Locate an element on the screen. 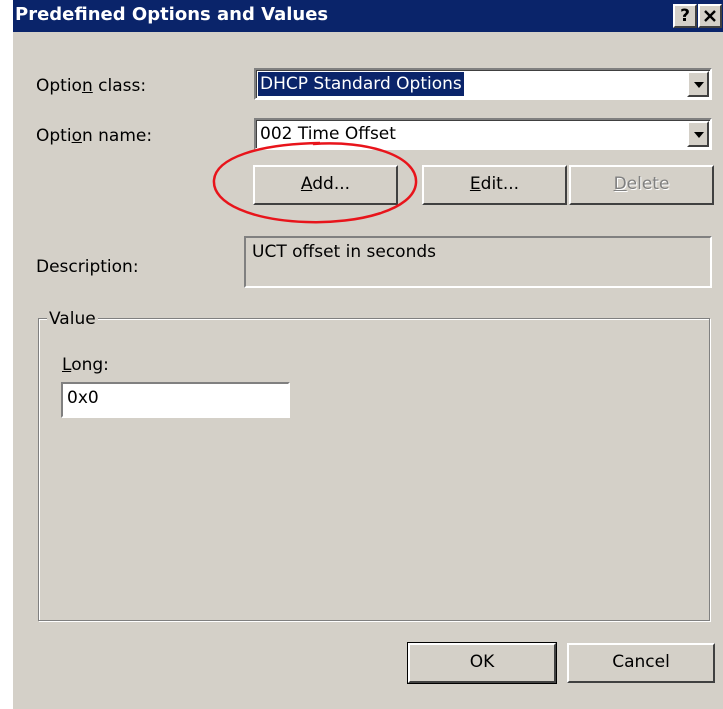 This screenshot has height=709, width=723. delete-button: Delete is located at coordinates (641, 185).